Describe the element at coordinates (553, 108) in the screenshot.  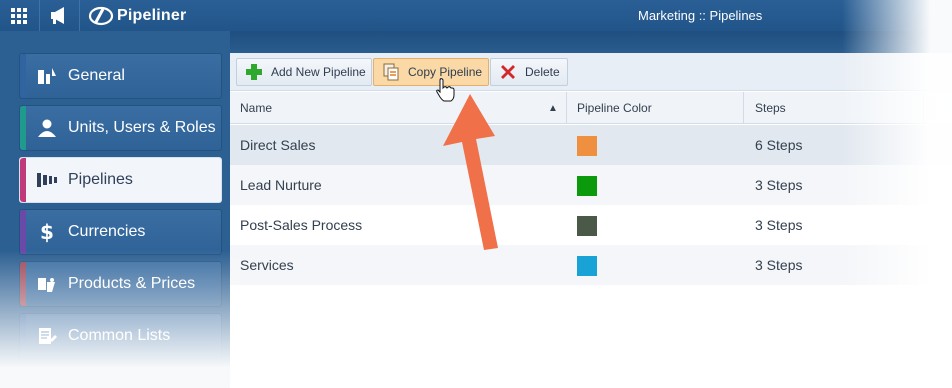
I see `sort-ascending-icon: ▲` at that location.